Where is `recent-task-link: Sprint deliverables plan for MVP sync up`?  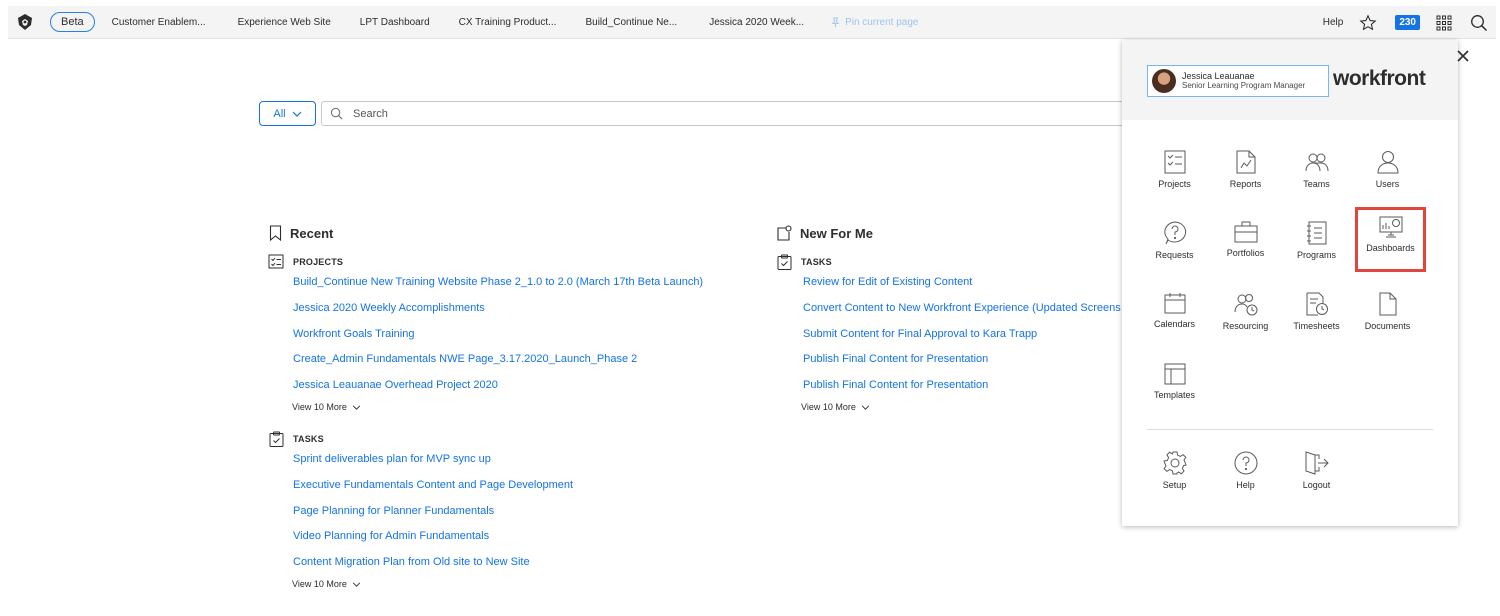
recent-task-link: Sprint deliverables plan for MVP sync up is located at coordinates (392, 459).